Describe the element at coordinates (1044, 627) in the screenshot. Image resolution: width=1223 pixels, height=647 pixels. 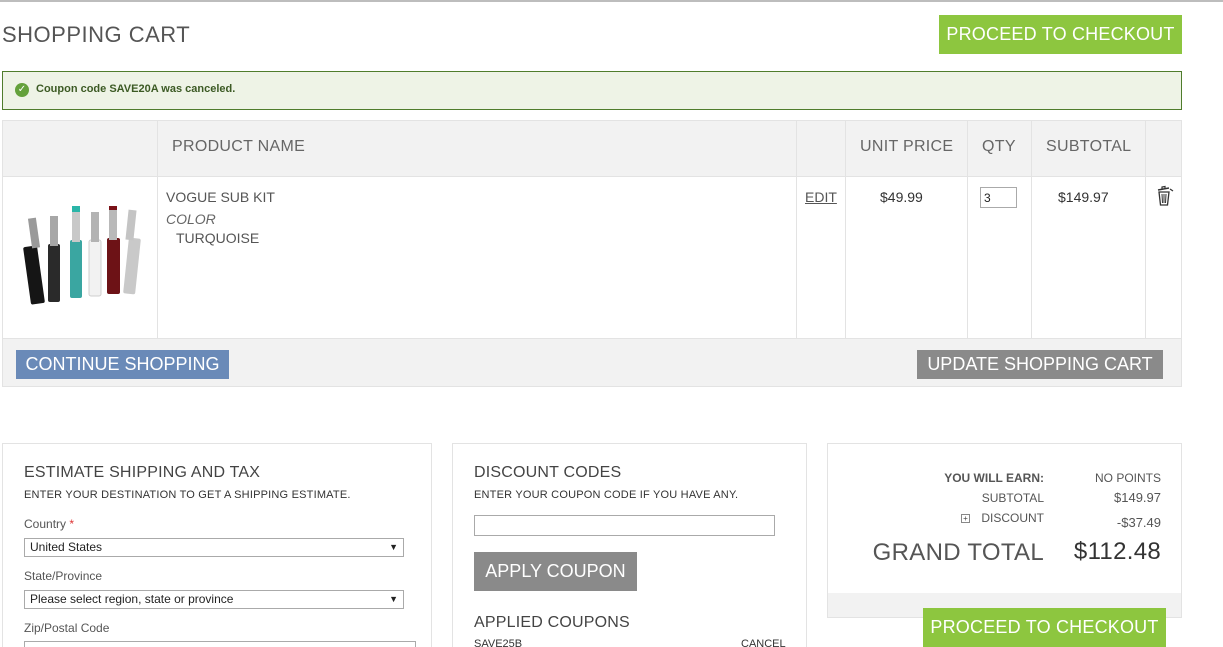
I see `proceed-to-checkout-button-bottom: PROCEED TO CHECKOUT` at that location.